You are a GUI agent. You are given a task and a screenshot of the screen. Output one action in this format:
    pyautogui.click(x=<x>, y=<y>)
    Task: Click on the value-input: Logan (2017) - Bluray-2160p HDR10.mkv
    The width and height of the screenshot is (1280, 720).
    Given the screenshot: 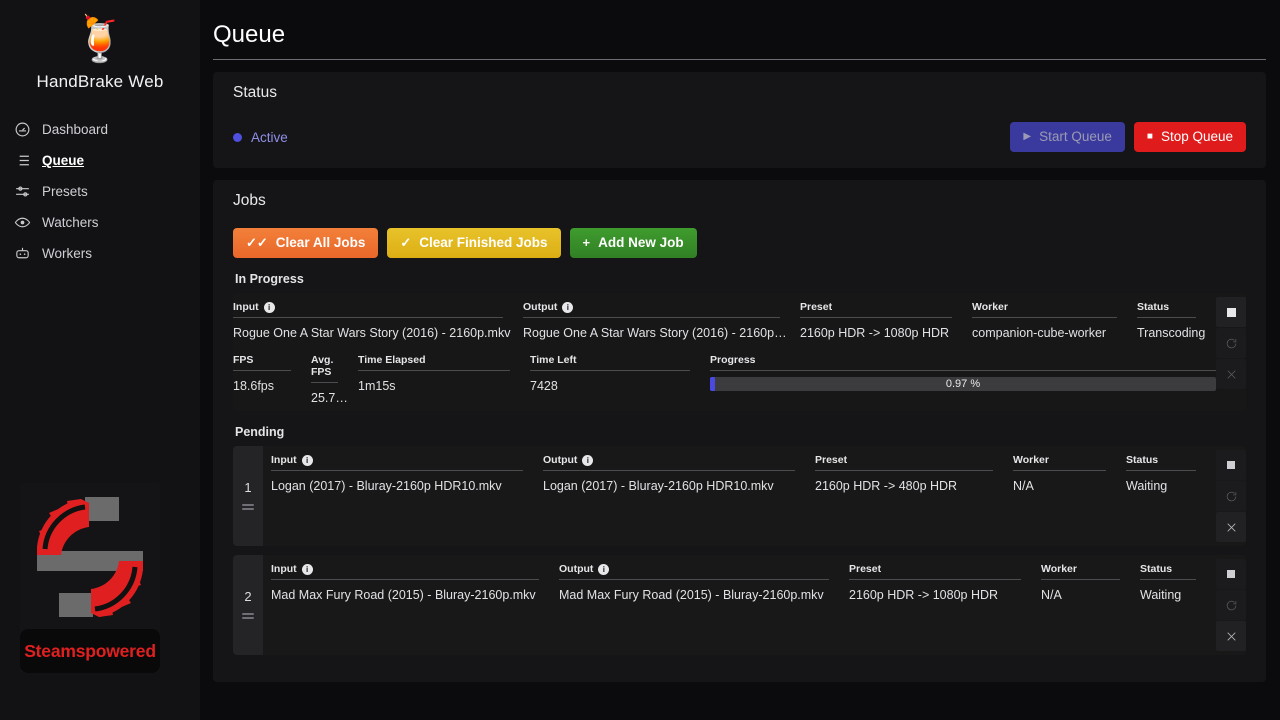 What is the action you would take?
    pyautogui.click(x=386, y=486)
    